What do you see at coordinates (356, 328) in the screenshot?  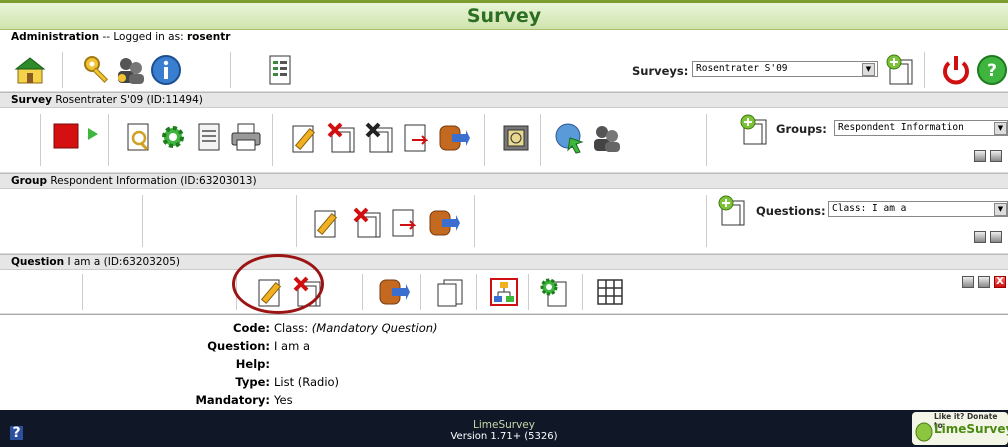 I see `code-value: Class: (Mandatory Question)` at bounding box center [356, 328].